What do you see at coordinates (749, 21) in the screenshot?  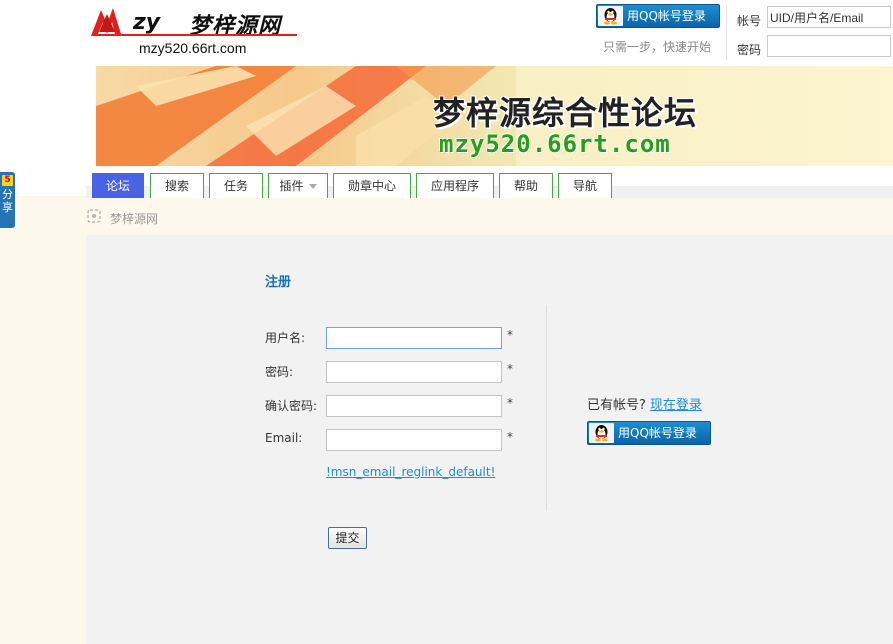 I see `account-label: 帐号` at bounding box center [749, 21].